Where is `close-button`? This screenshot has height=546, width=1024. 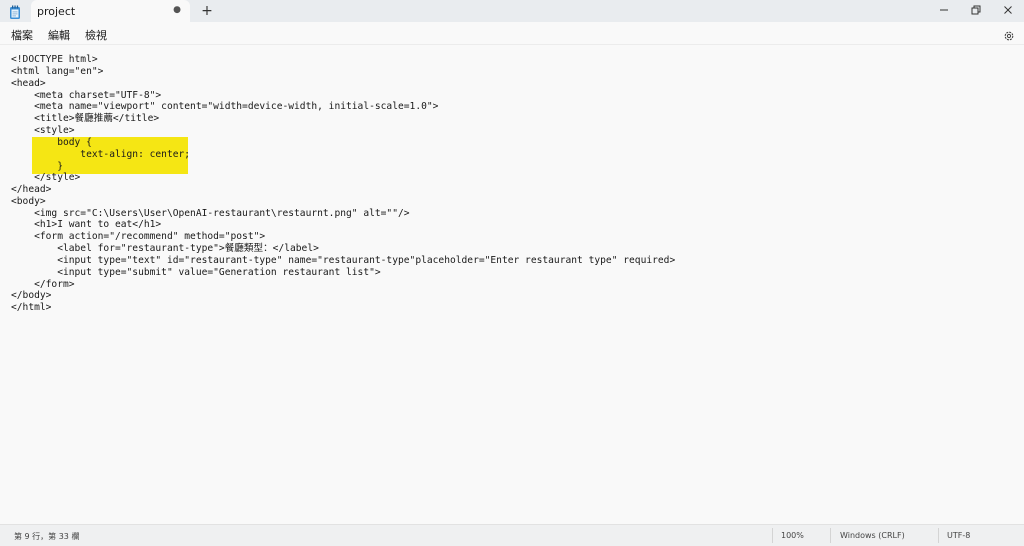
close-button is located at coordinates (1008, 10).